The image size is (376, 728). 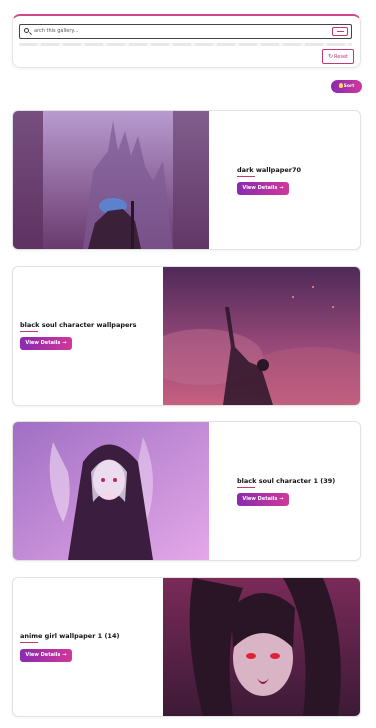 I want to click on card-title: black soul character 1 (39), so click(x=286, y=481).